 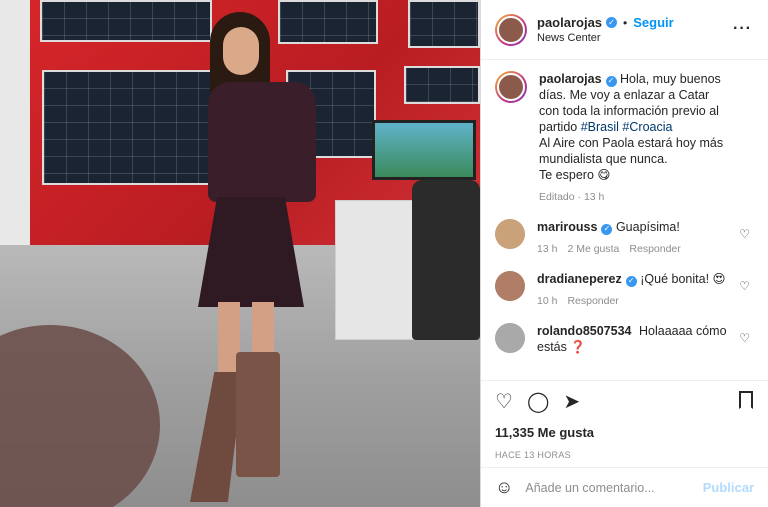 I want to click on office-chair, so click(x=446, y=260).